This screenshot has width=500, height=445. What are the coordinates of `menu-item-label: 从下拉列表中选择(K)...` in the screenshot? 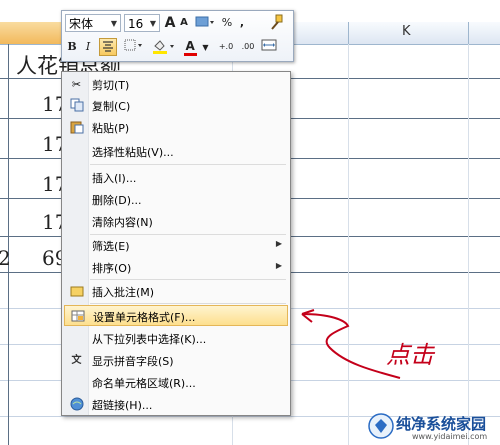 It's located at (149, 339).